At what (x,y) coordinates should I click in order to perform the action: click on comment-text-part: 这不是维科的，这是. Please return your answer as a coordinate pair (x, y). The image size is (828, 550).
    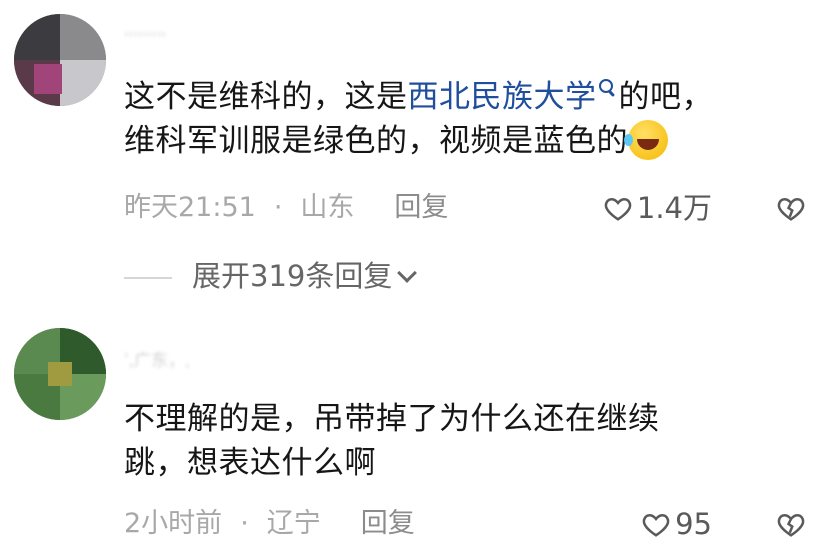
    Looking at the image, I should click on (266, 97).